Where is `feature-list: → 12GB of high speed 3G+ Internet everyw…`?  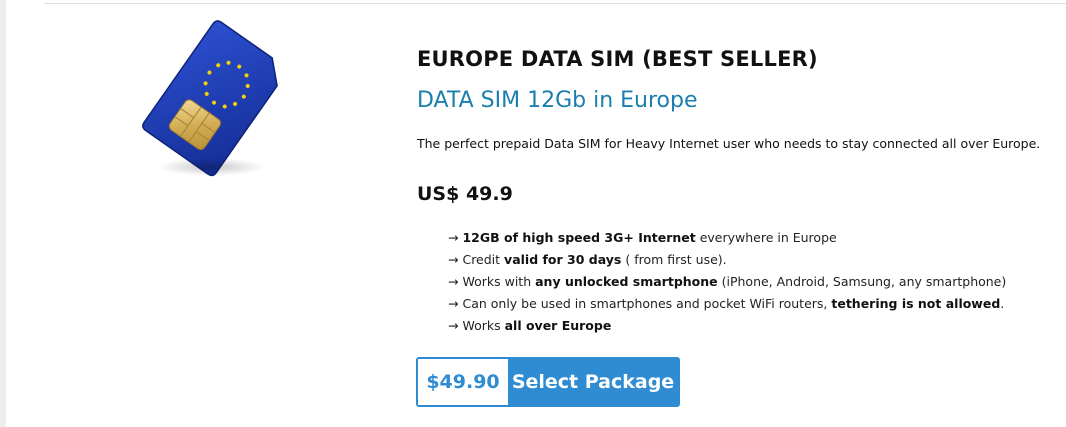 feature-list: → 12GB of high speed 3G+ Internet everyw… is located at coordinates (727, 283).